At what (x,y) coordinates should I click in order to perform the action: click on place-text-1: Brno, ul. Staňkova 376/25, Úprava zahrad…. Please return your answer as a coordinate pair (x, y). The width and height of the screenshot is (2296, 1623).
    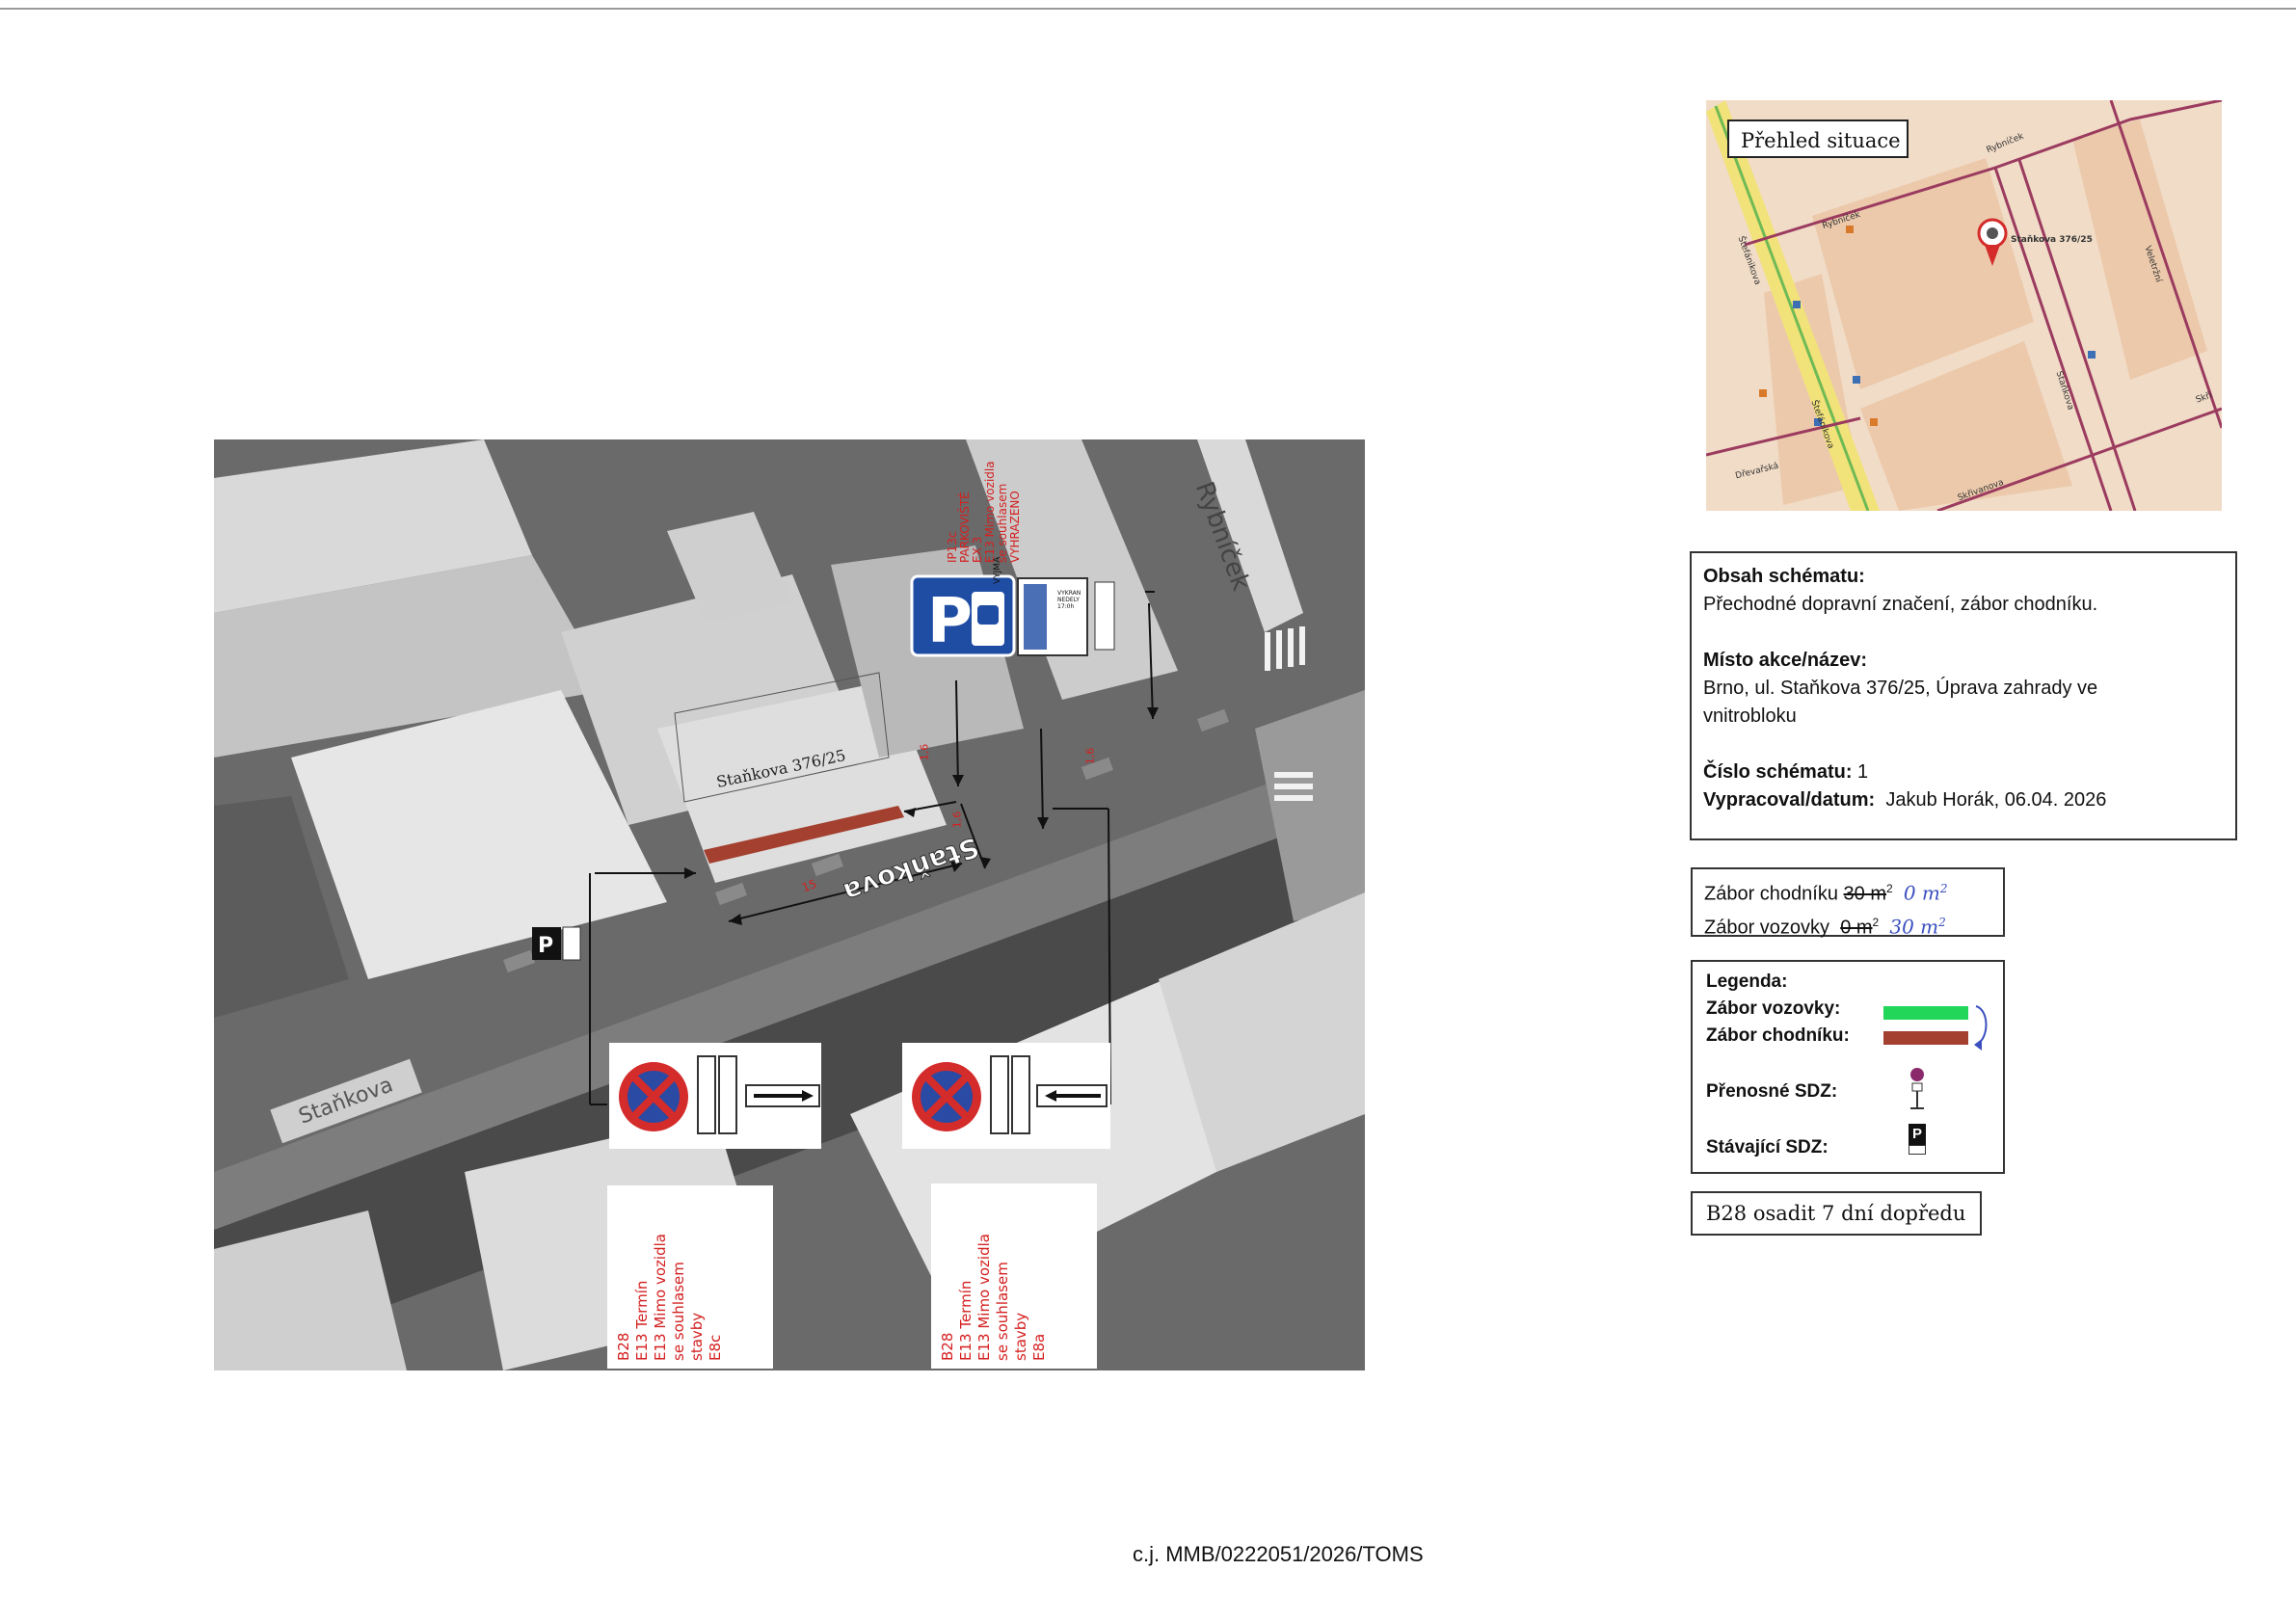
    Looking at the image, I should click on (1900, 688).